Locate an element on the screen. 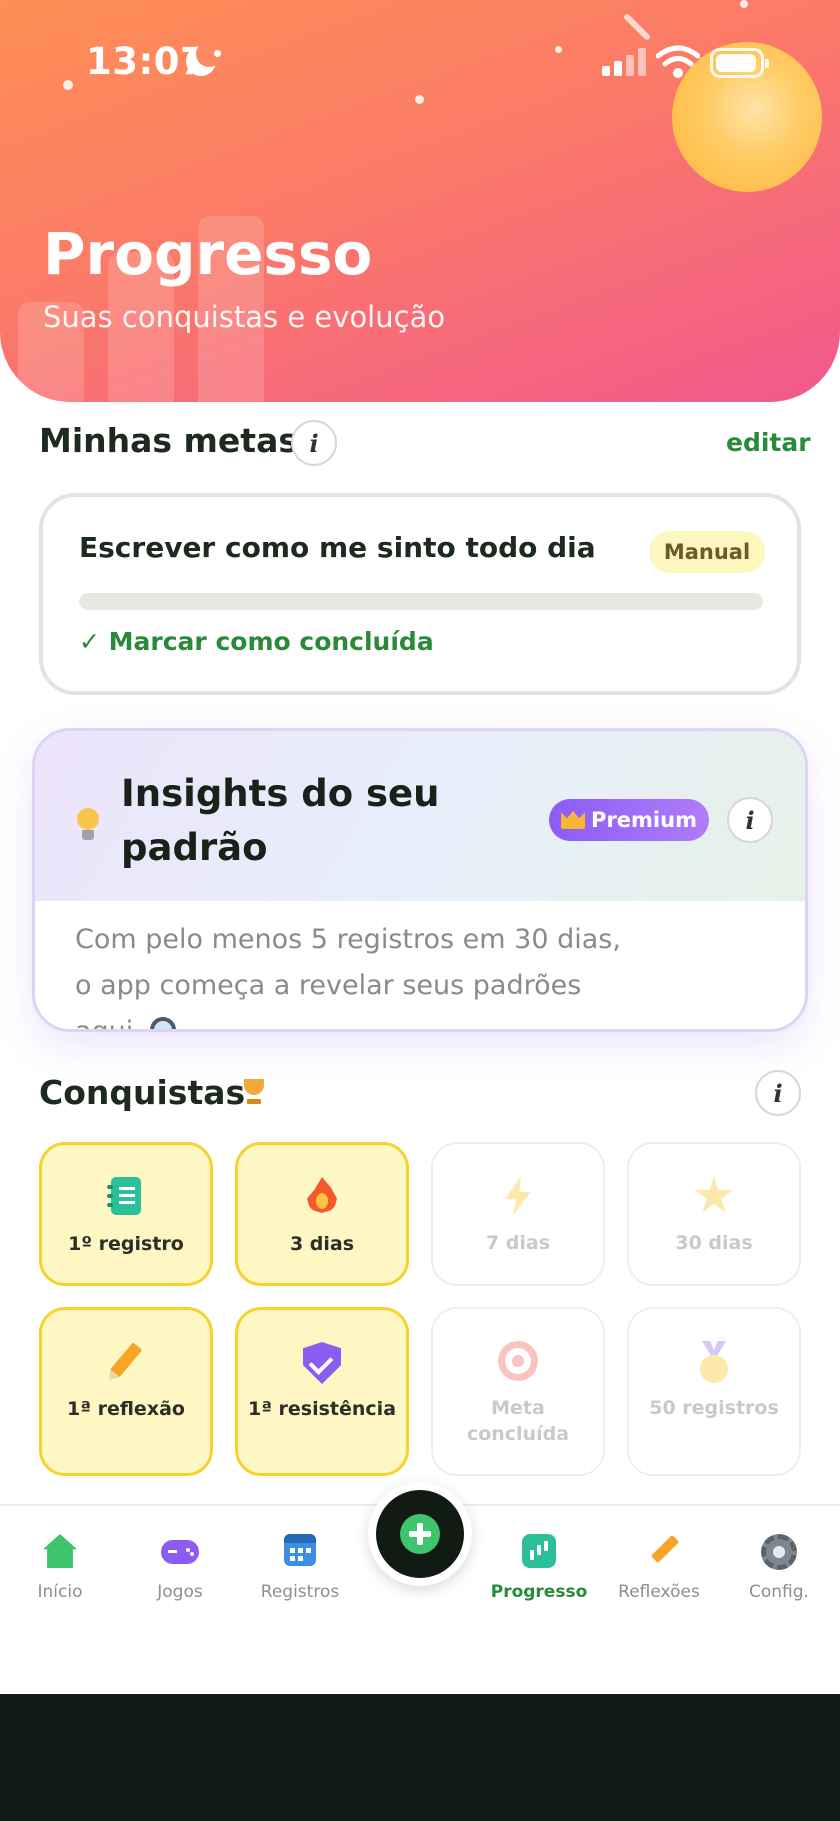  premium-badge: Premium is located at coordinates (629, 820).